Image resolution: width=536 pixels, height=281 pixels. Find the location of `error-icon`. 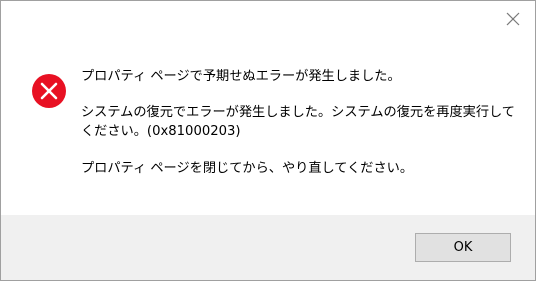

error-icon is located at coordinates (49, 91).